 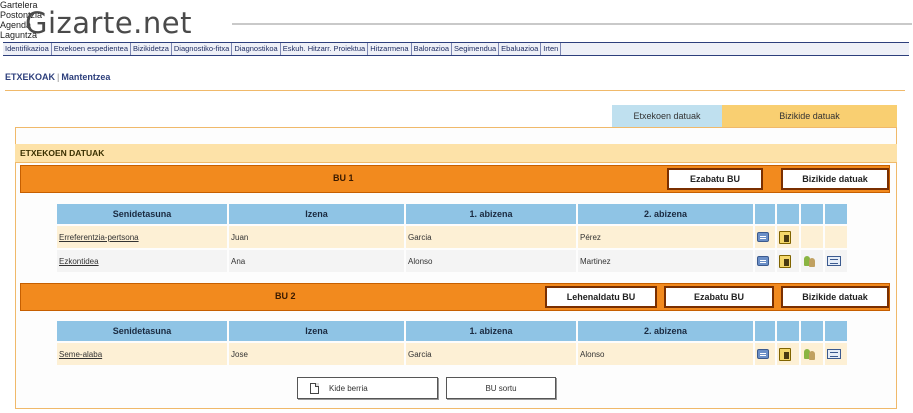 I want to click on cohabitant-data-2-button: Bizikide datuak, so click(x=835, y=297).